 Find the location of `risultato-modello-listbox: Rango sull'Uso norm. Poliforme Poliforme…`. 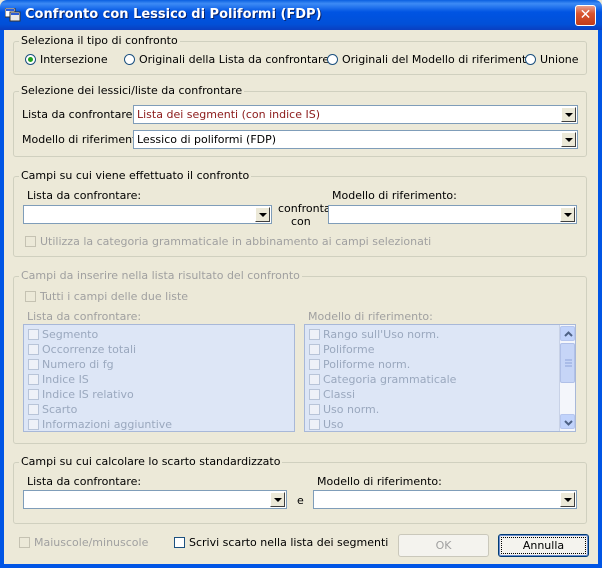

risultato-modello-listbox: Rango sull'Uso norm. Poliforme Poliforme… is located at coordinates (440, 378).